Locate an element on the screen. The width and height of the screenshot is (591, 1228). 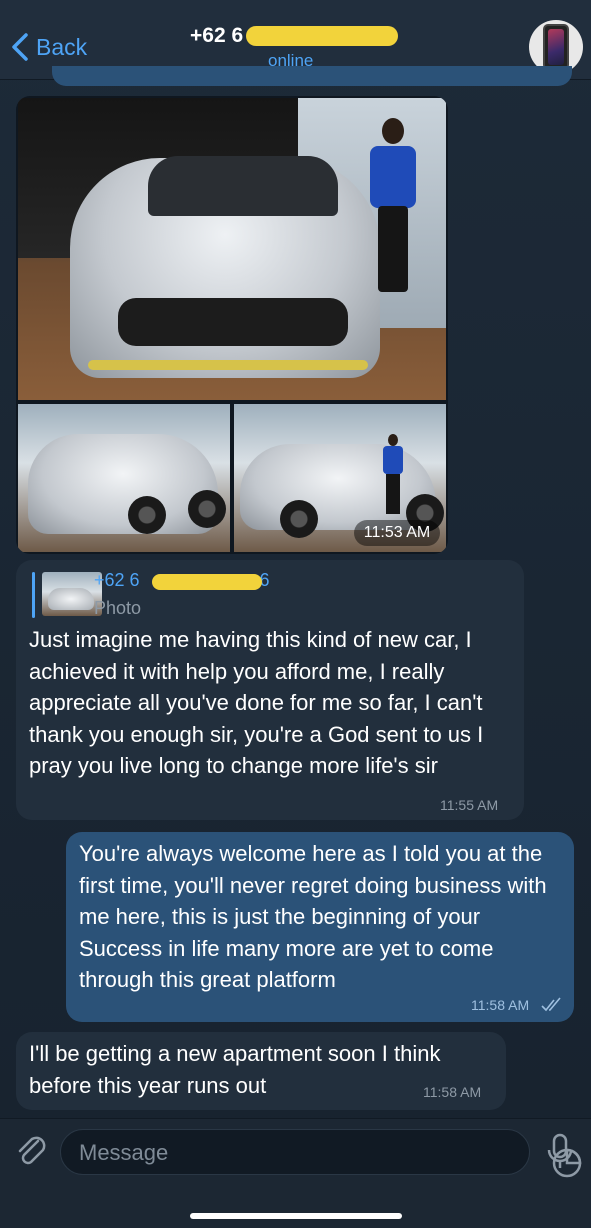
car-splitter is located at coordinates (228, 365).